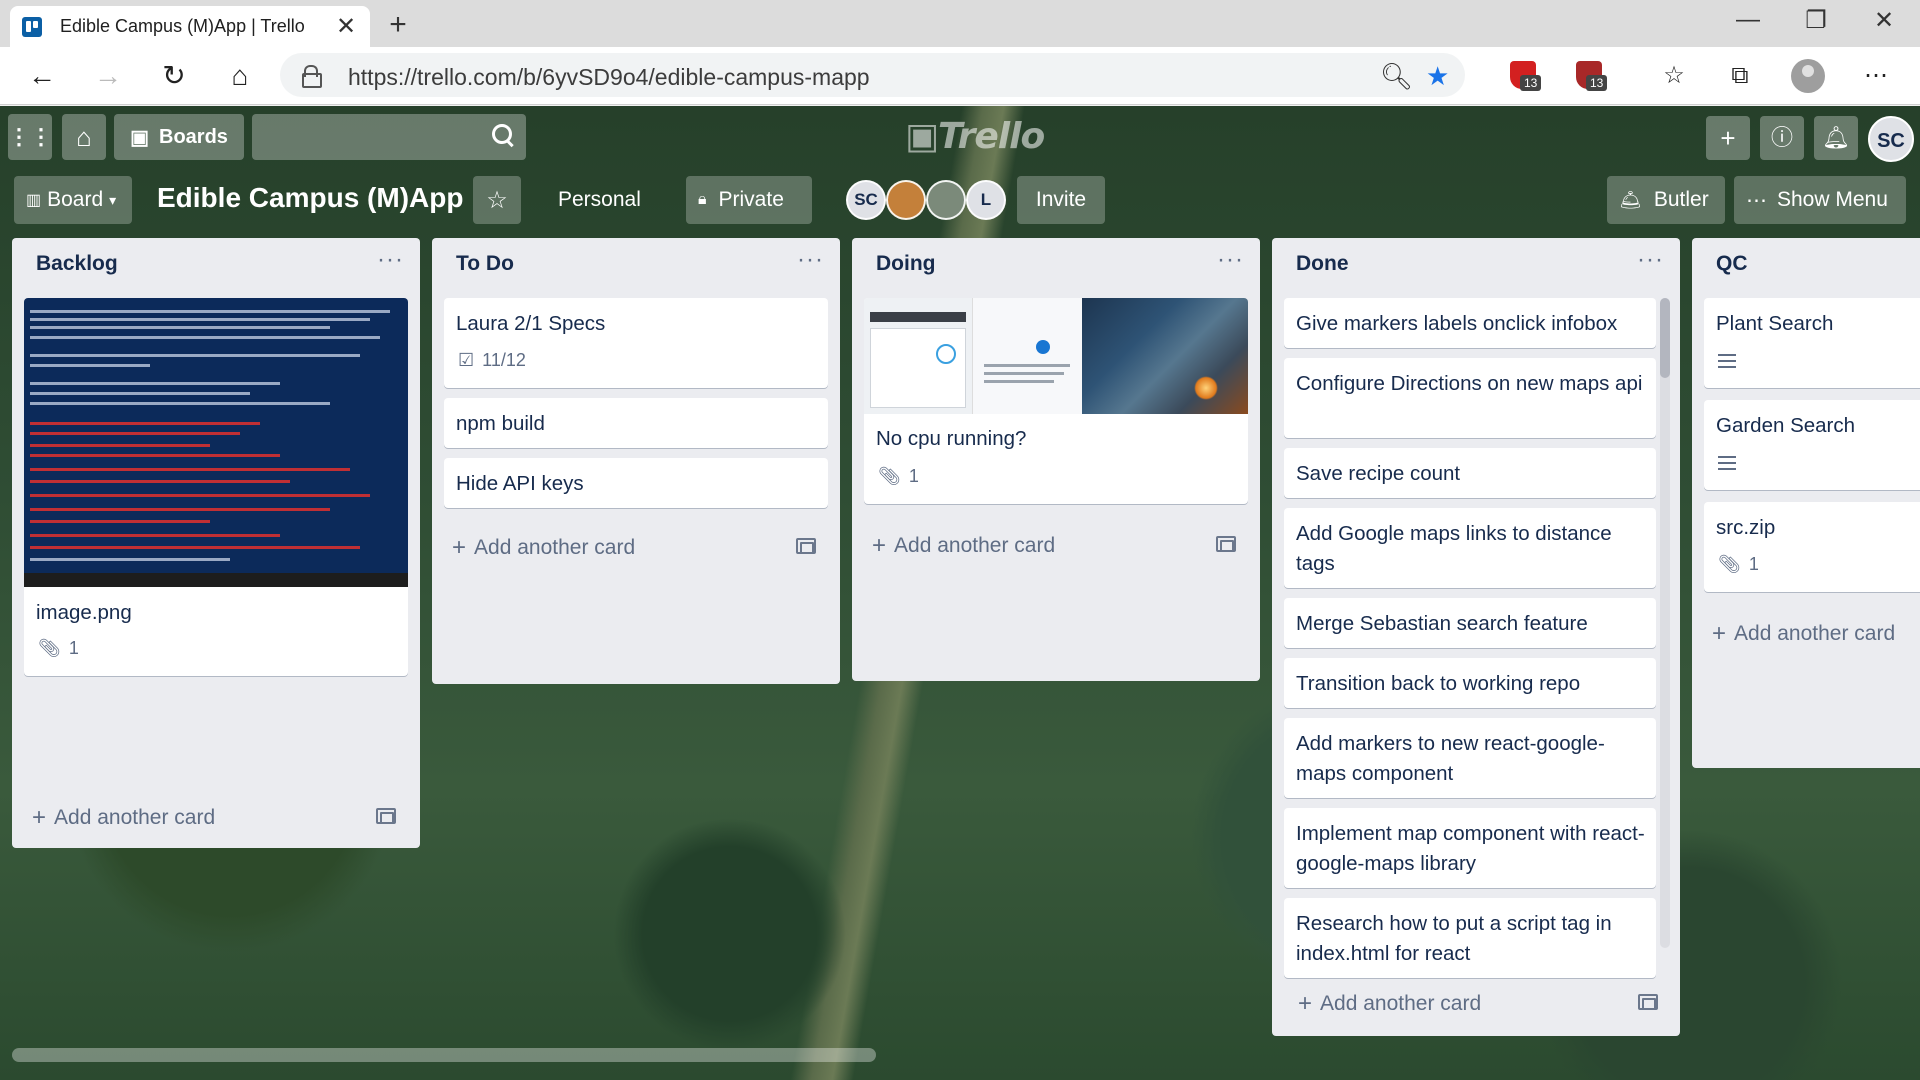 This screenshot has width=1920, height=1080. What do you see at coordinates (503, 135) in the screenshot?
I see `search-icon` at bounding box center [503, 135].